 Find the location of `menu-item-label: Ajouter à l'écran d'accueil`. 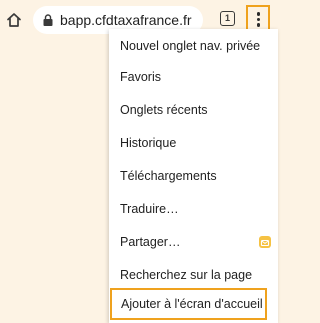

menu-item-label: Ajouter à l'écran d'accueil is located at coordinates (192, 304).